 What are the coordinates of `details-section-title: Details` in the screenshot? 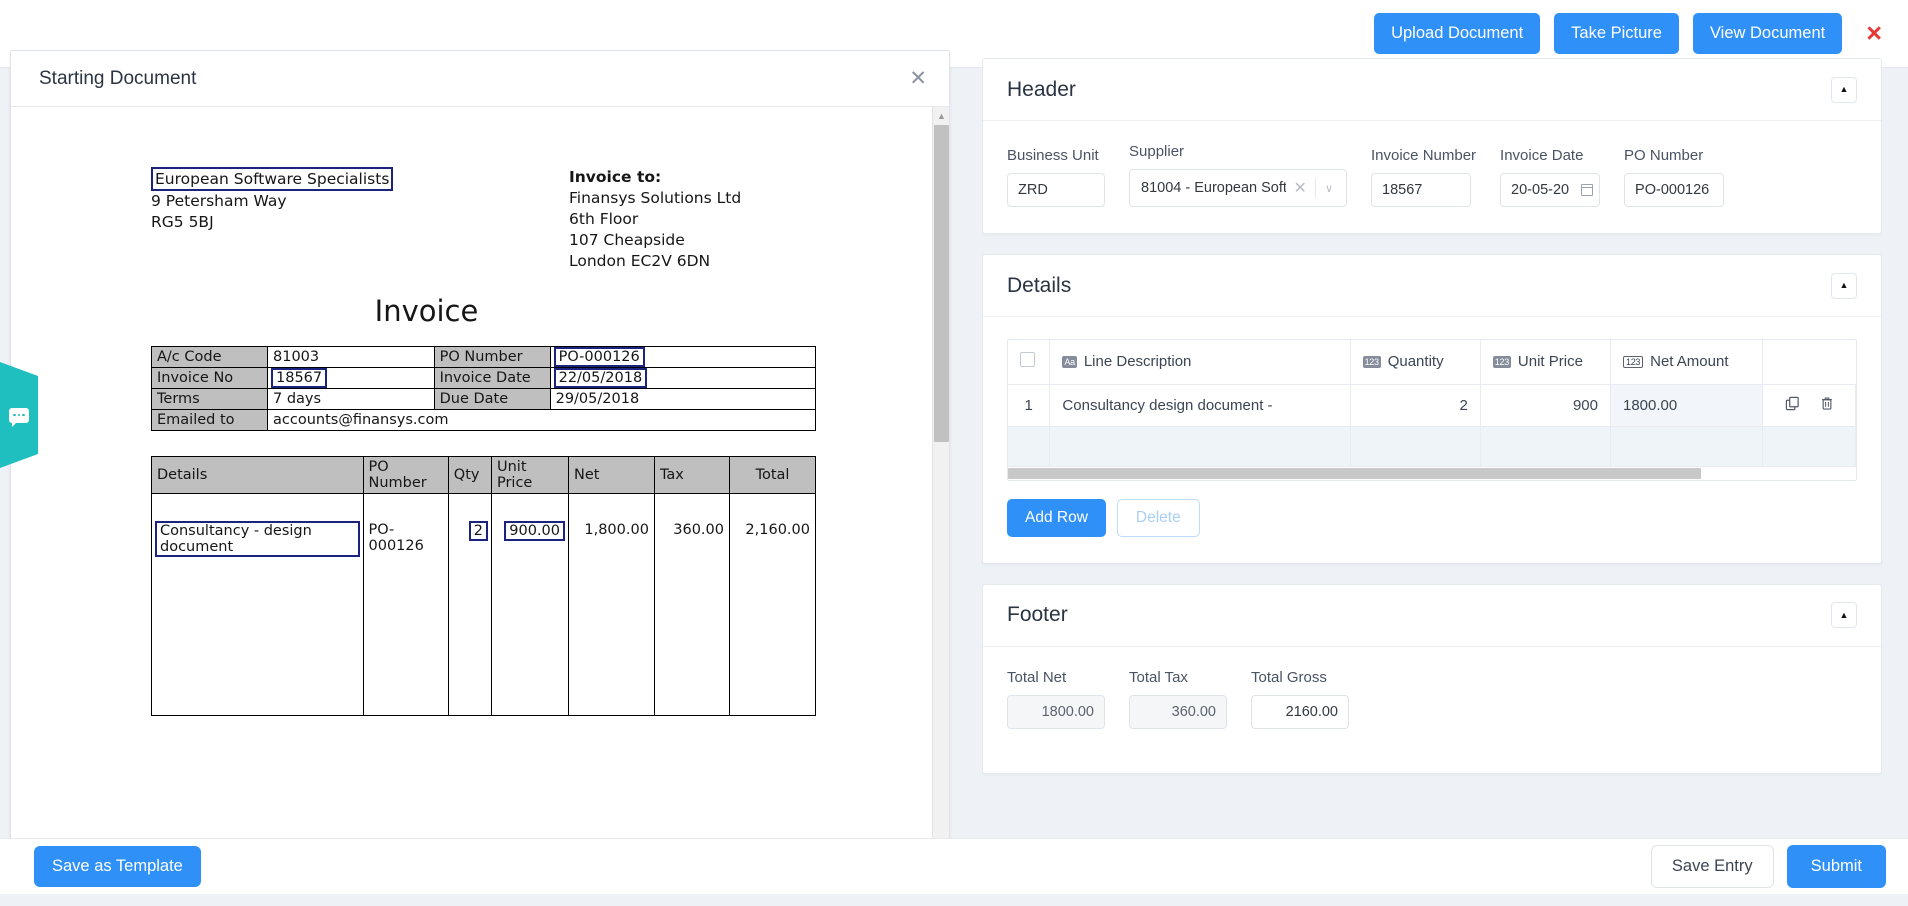 It's located at (1039, 285).